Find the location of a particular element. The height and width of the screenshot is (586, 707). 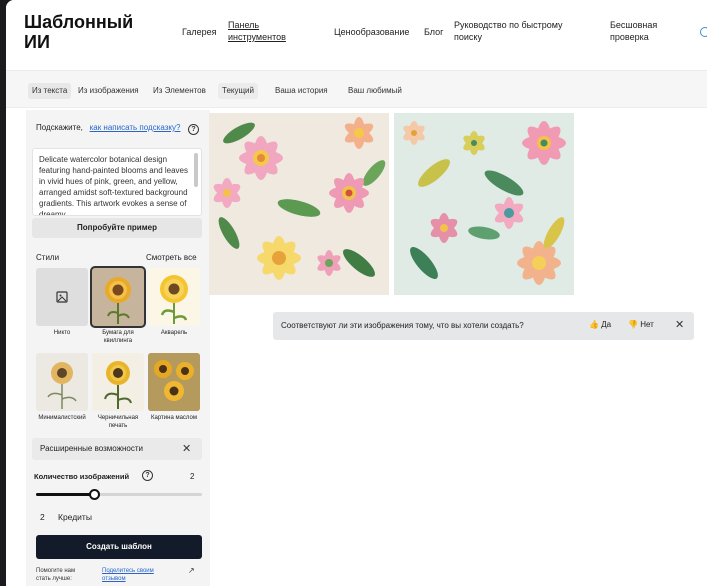

prompt-hint-label: Подскажите, is located at coordinates (59, 127).